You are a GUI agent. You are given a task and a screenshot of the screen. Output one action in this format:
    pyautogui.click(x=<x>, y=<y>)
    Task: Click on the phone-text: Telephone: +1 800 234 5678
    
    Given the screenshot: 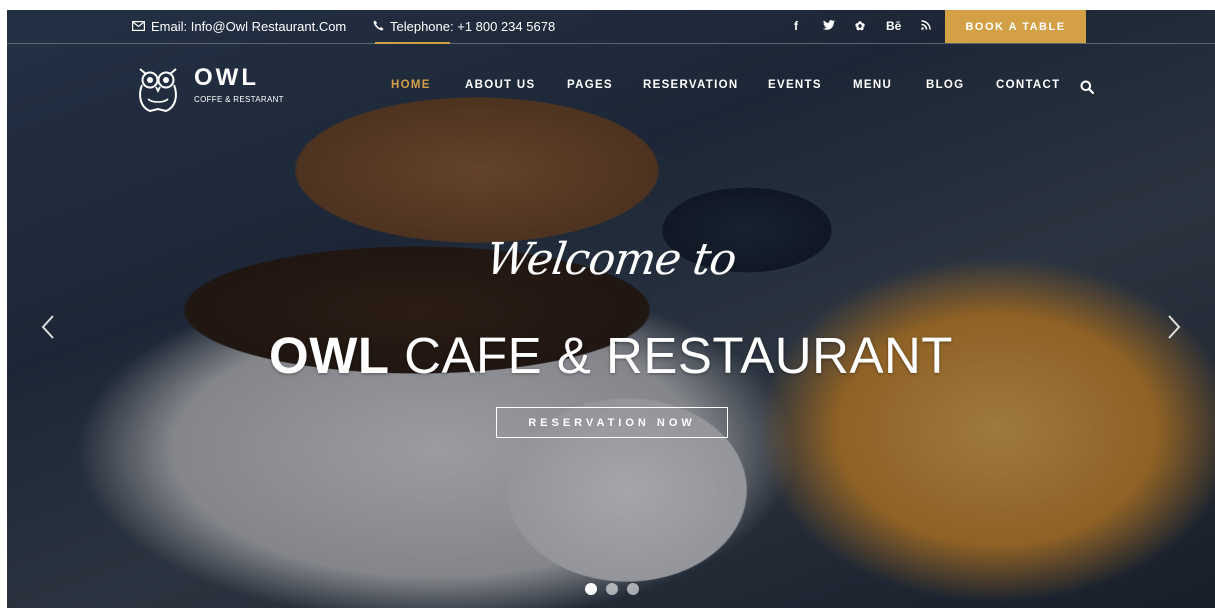 What is the action you would take?
    pyautogui.click(x=473, y=26)
    